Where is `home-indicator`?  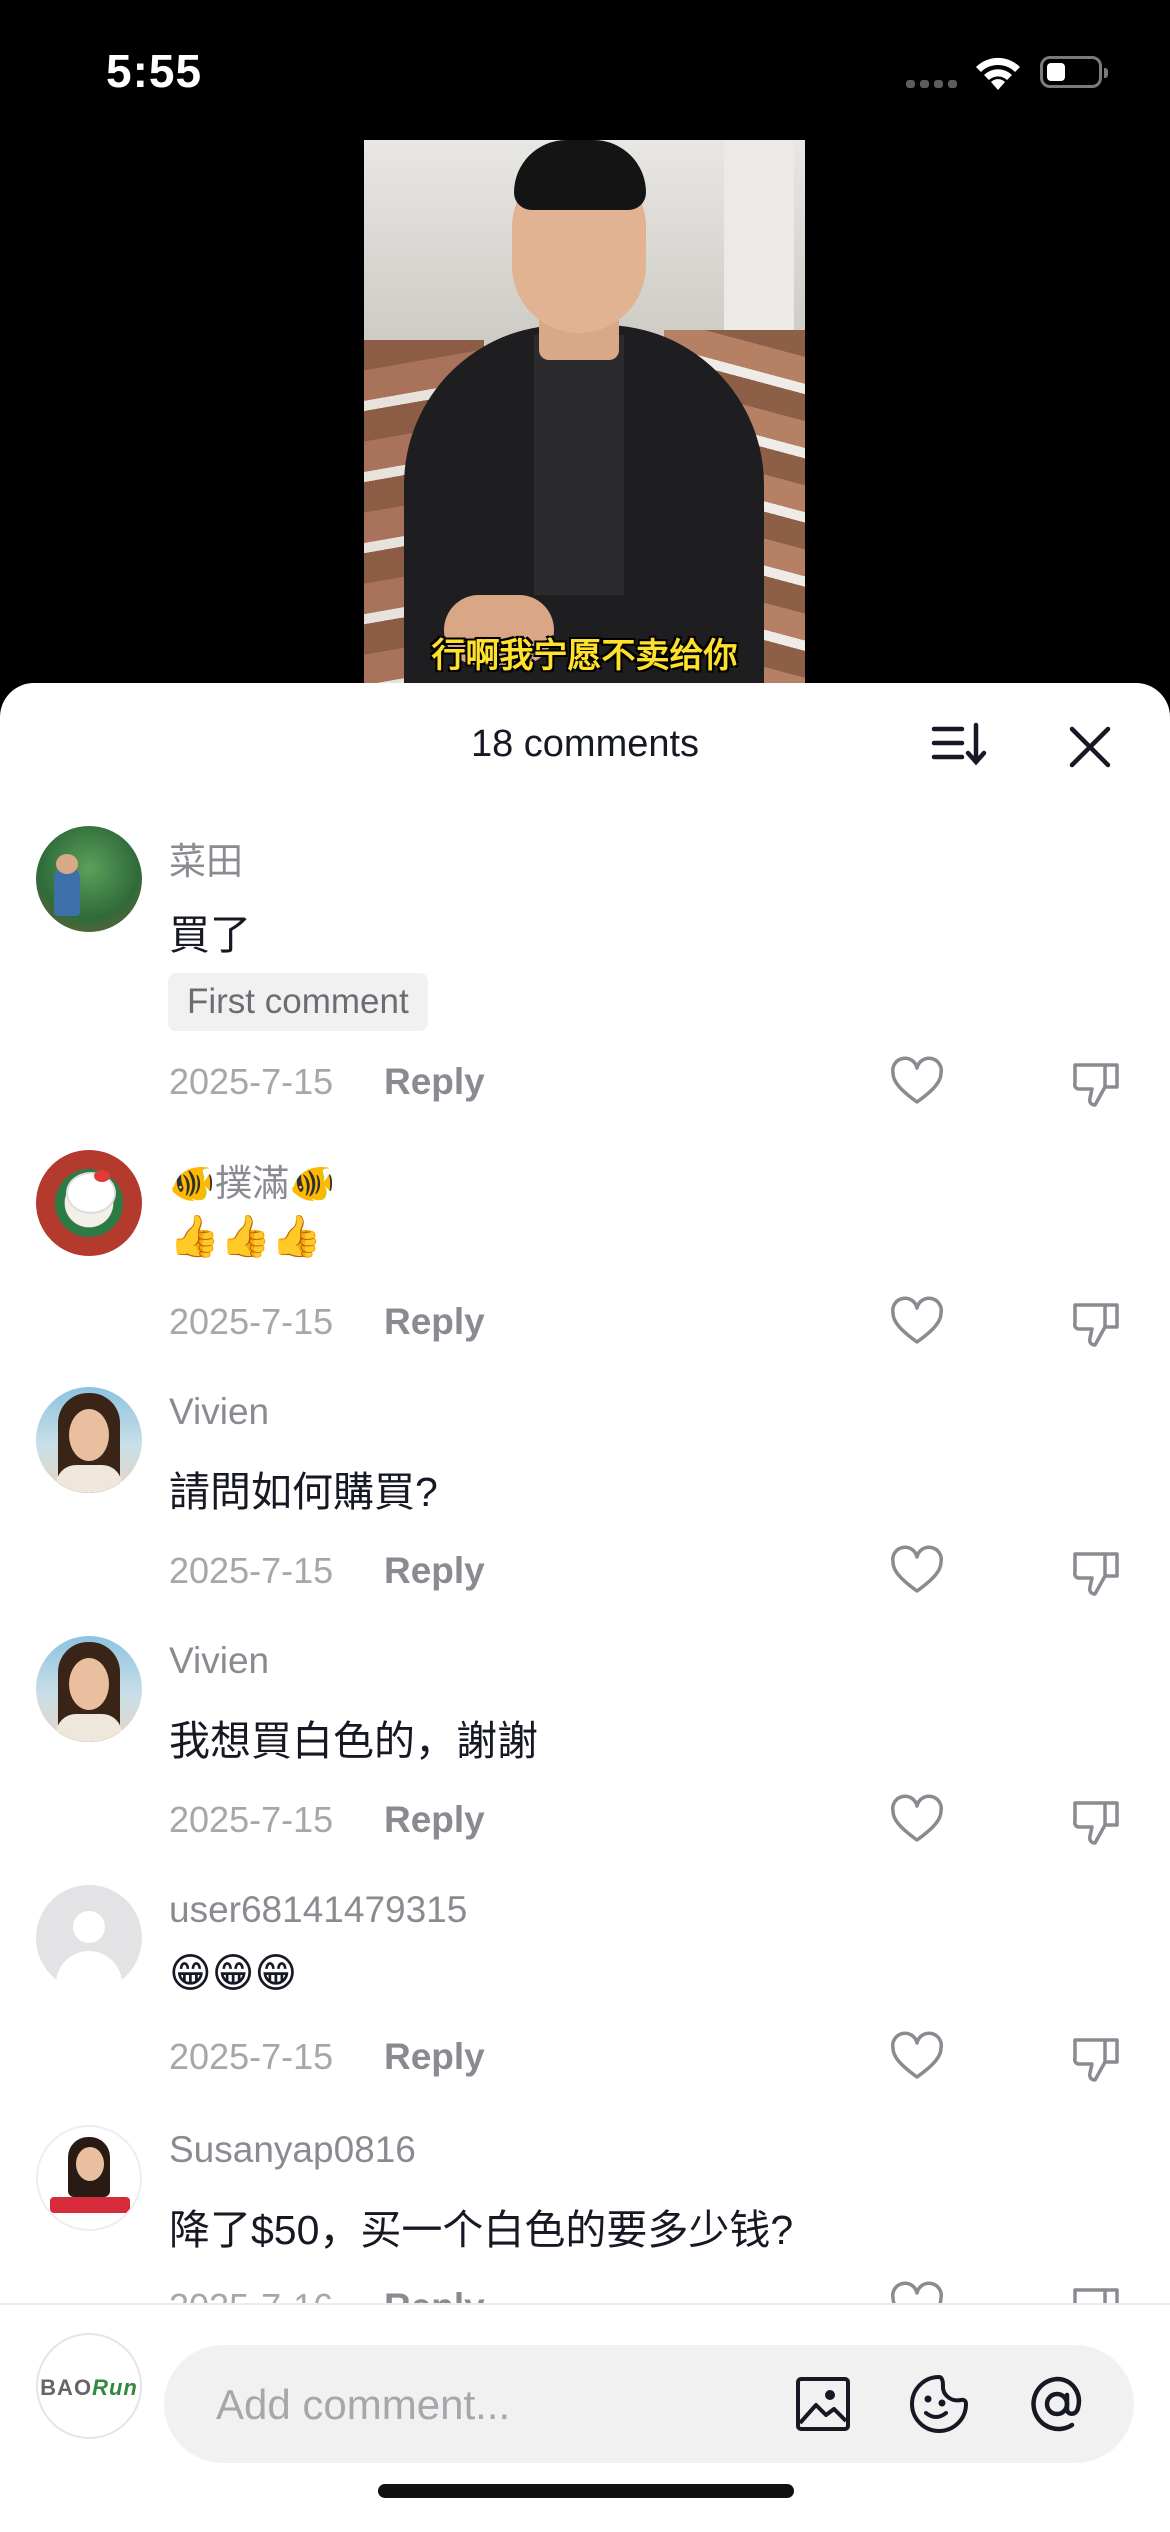 home-indicator is located at coordinates (586, 2491).